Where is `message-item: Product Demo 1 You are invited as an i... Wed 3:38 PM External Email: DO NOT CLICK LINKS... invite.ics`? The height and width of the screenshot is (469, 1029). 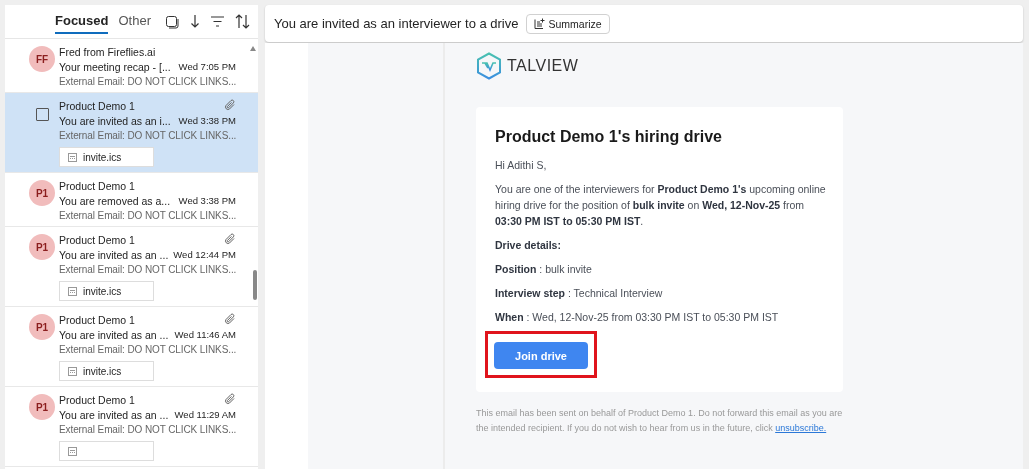 message-item: Product Demo 1 You are invited as an i... Wed 3:38 PM External Email: DO NOT CLICK LINKS... invite.ics is located at coordinates (131, 133).